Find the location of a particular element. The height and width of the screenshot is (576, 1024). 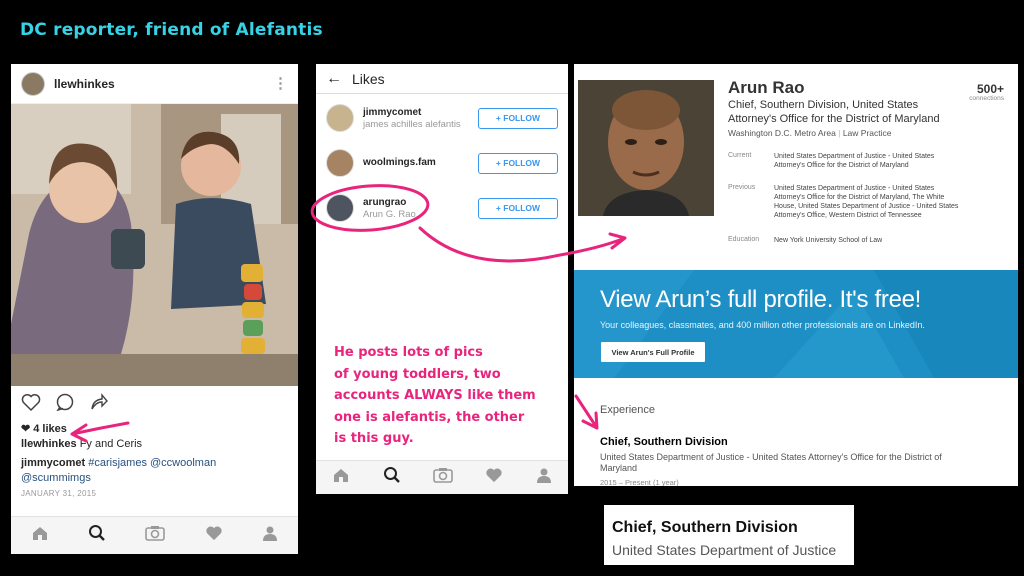

annotation-line: of young toddlers, two is located at coordinates (417, 374).